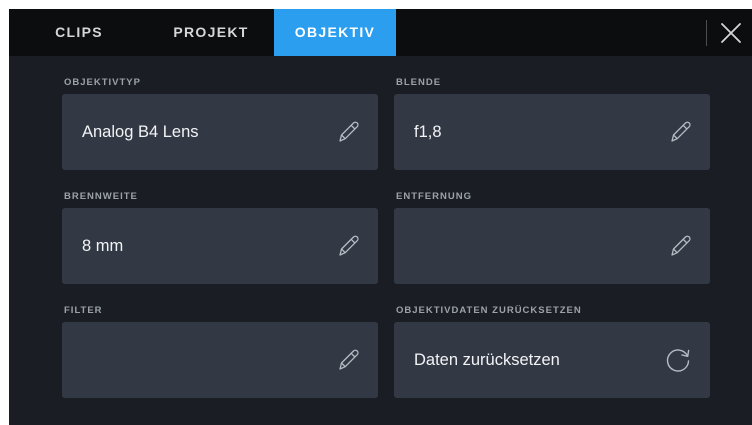 The width and height of the screenshot is (752, 425). I want to click on focal-length-field: 8 mm, so click(220, 246).